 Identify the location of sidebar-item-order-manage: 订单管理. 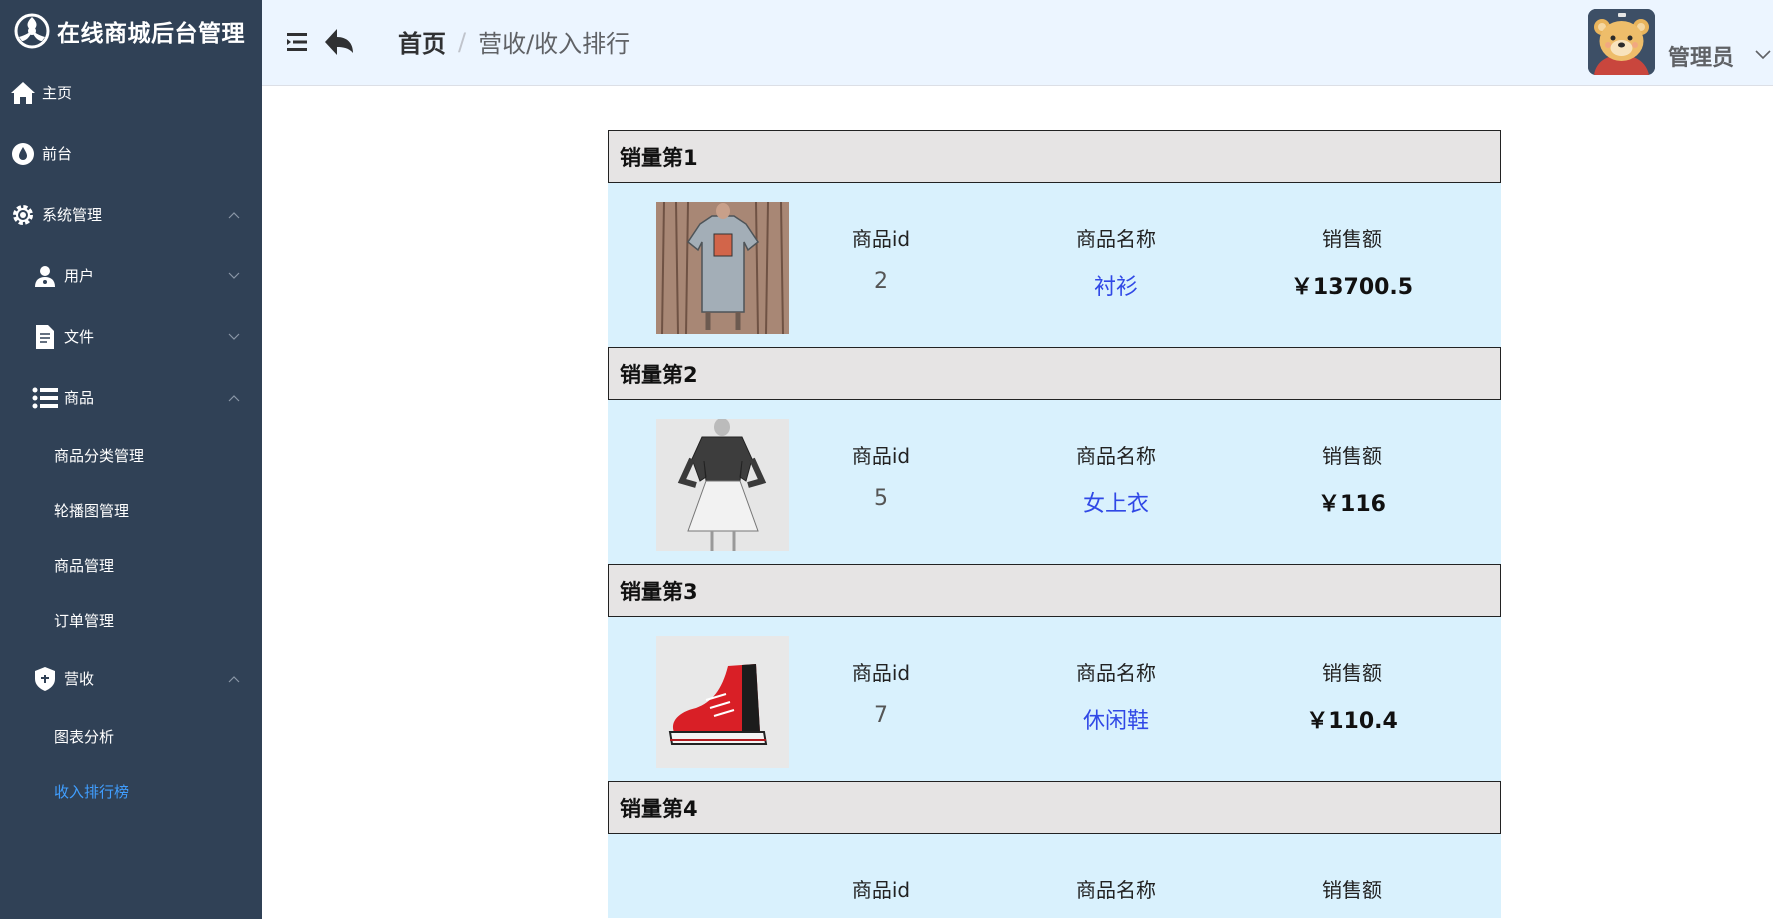
(131, 620).